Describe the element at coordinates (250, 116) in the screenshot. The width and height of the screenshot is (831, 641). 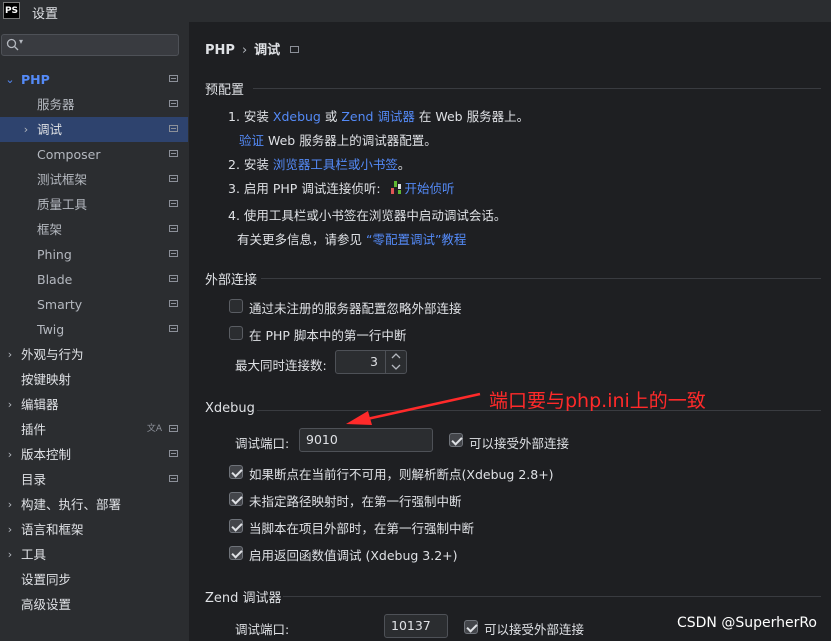
I see `step1-text: 1. 安装` at that location.